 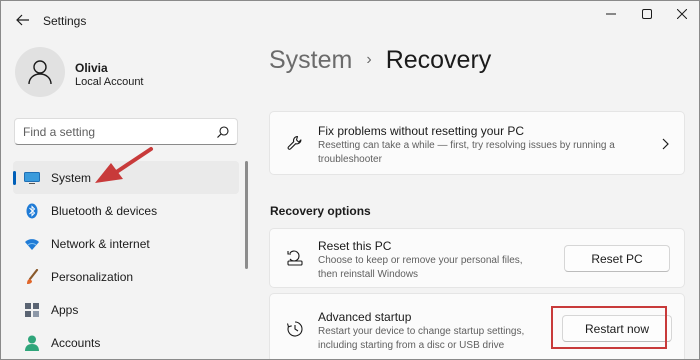 I want to click on sidebar-item-label: Apps, so click(x=65, y=309).